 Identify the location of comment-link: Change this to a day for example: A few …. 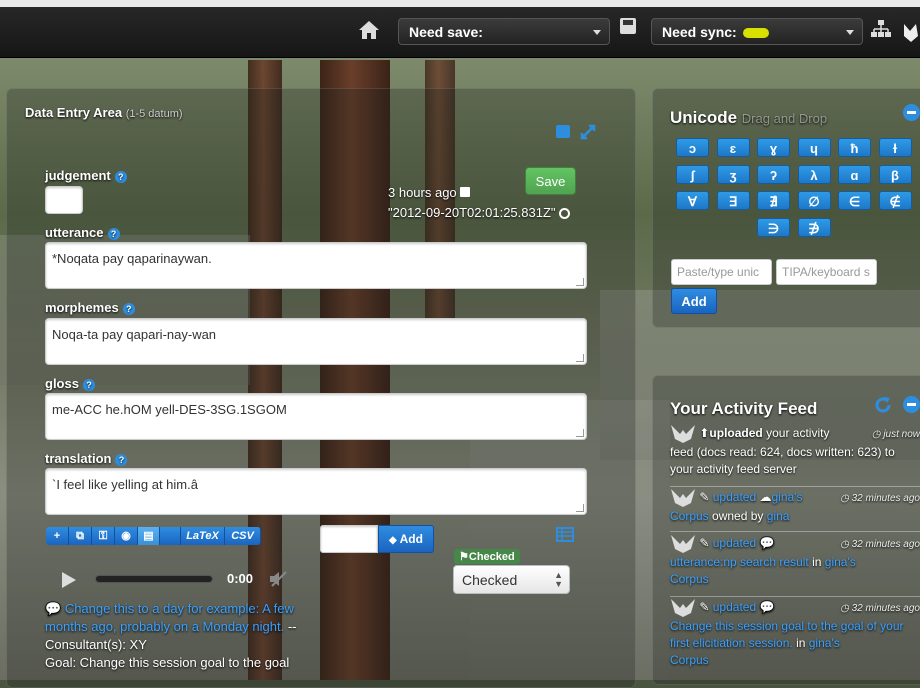
(169, 617).